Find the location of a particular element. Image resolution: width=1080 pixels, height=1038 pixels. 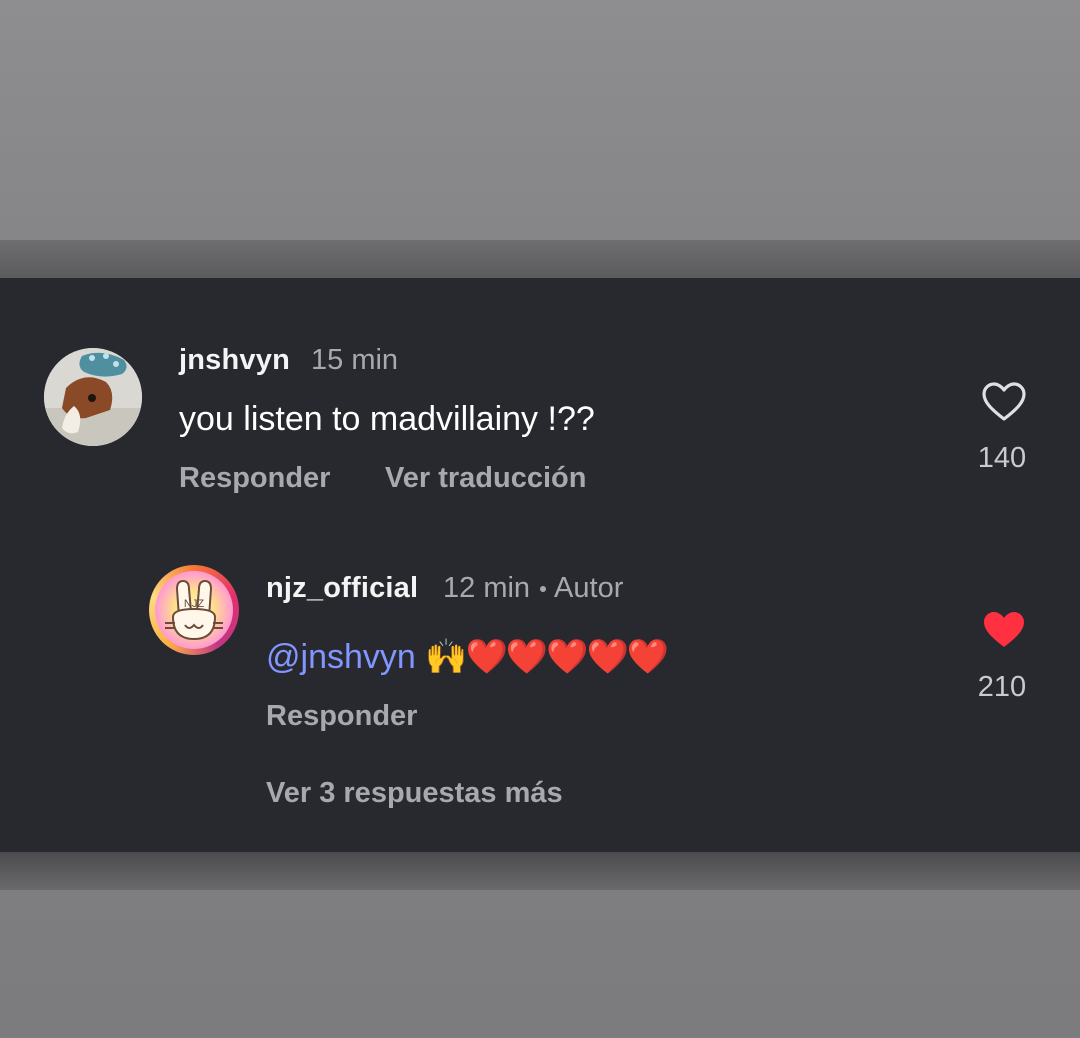

reply-emoji: 🙌❤️❤️❤️❤️❤️ is located at coordinates (547, 657).